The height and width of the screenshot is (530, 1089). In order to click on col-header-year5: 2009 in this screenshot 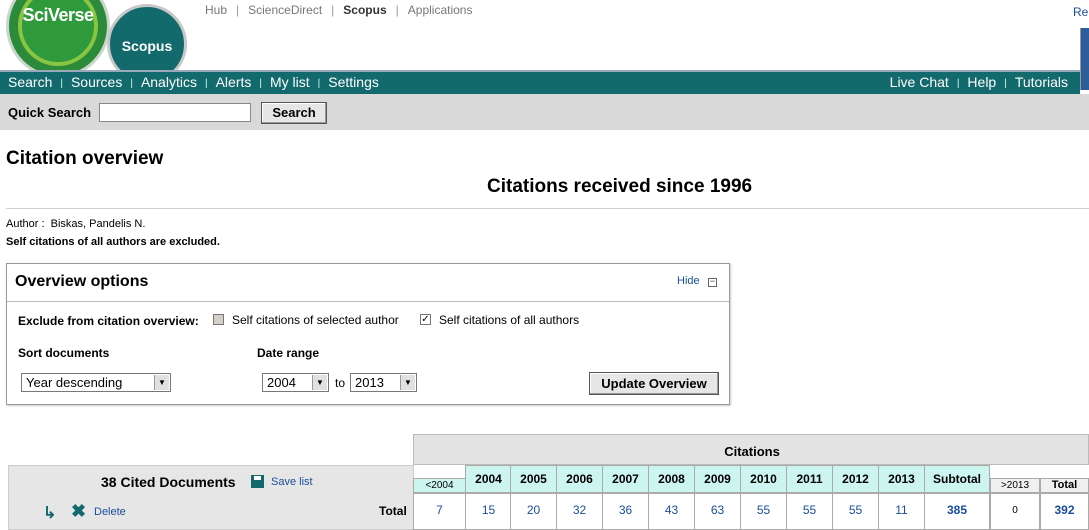, I will do `click(717, 479)`.